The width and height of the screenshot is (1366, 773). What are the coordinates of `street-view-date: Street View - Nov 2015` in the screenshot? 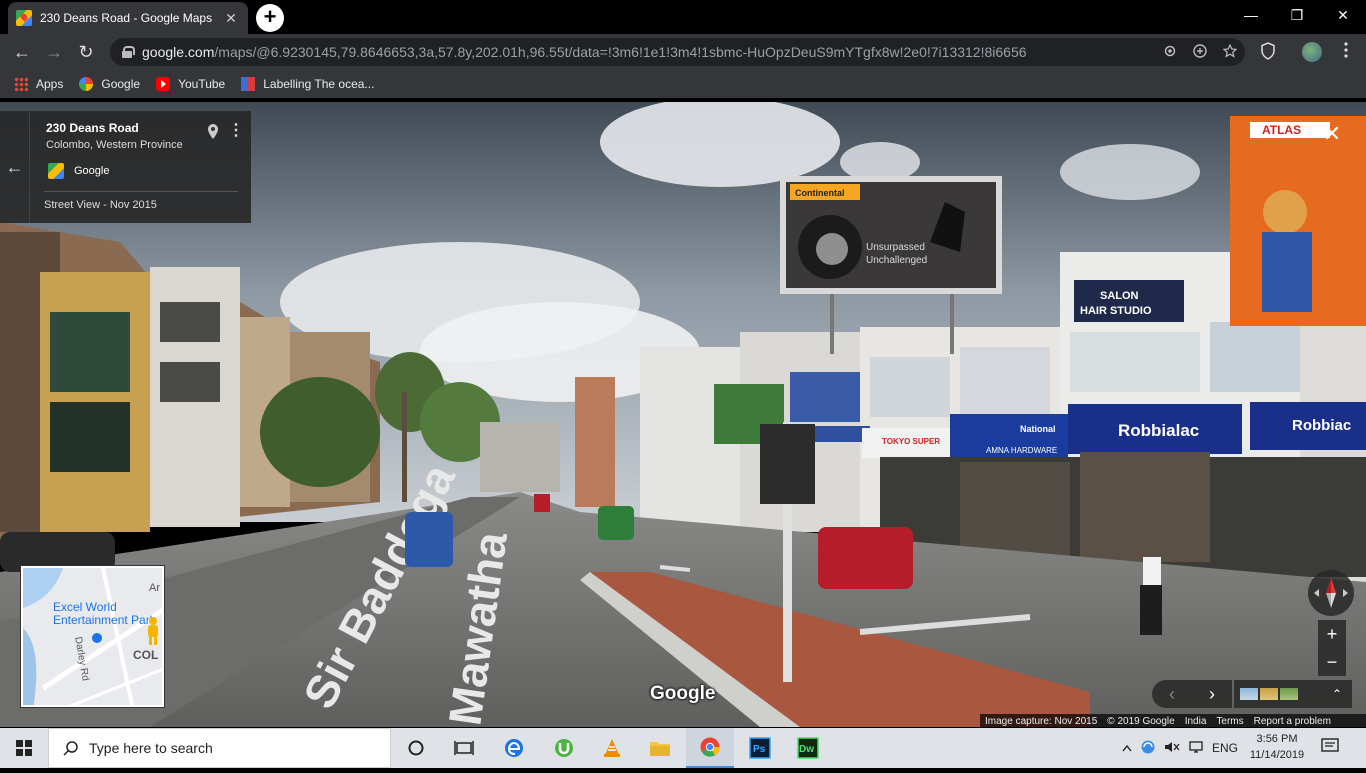 It's located at (100, 205).